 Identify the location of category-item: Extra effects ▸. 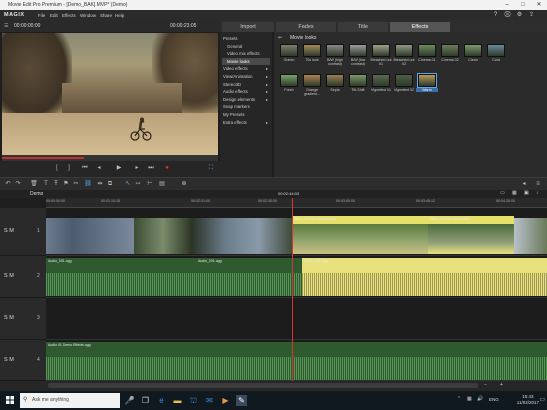
(246, 122).